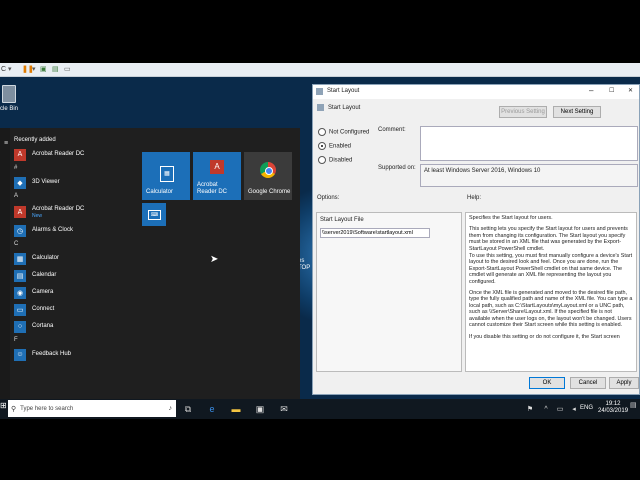 The width and height of the screenshot is (640, 480). I want to click on search-icon: ⚲, so click(14, 409).